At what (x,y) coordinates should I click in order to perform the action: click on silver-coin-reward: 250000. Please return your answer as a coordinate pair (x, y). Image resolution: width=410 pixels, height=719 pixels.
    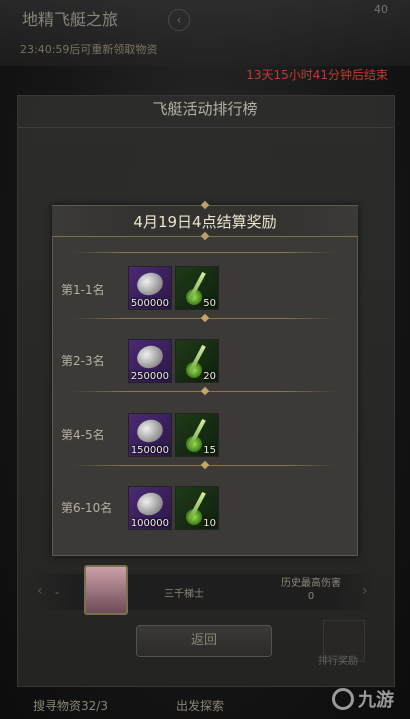
    Looking at the image, I should click on (150, 361).